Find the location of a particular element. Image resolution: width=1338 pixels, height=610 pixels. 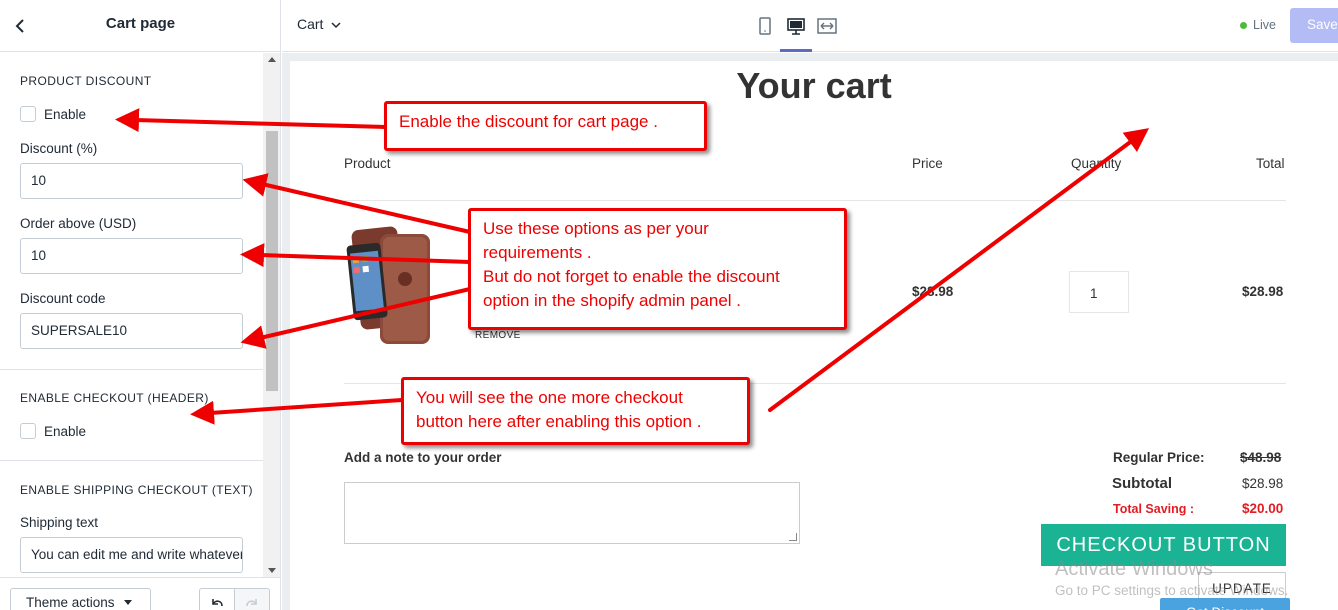

active-device-indicator is located at coordinates (796, 50).